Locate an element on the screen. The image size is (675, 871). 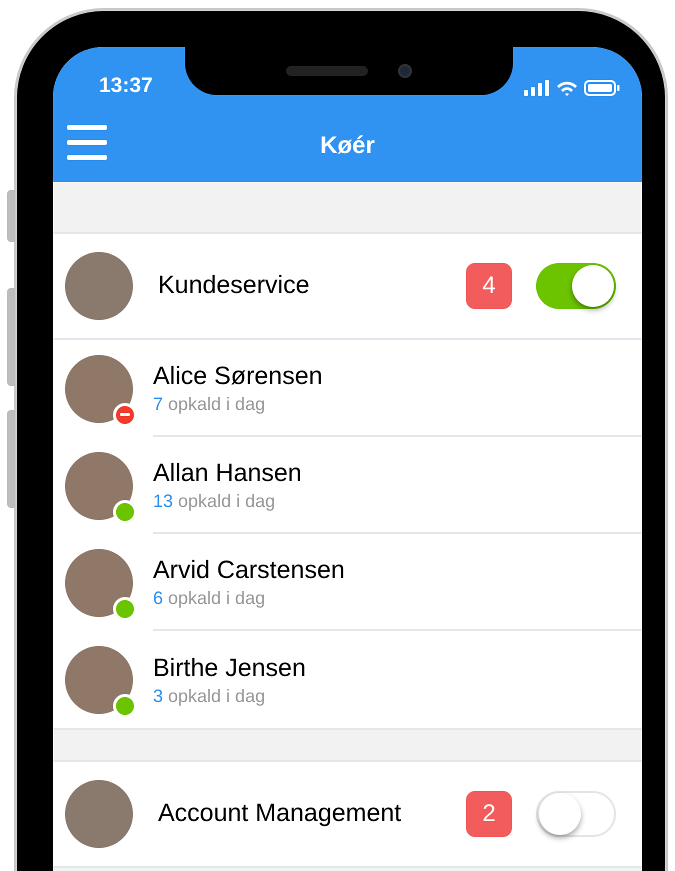
agent-name: Birthe Jensen is located at coordinates (230, 668).